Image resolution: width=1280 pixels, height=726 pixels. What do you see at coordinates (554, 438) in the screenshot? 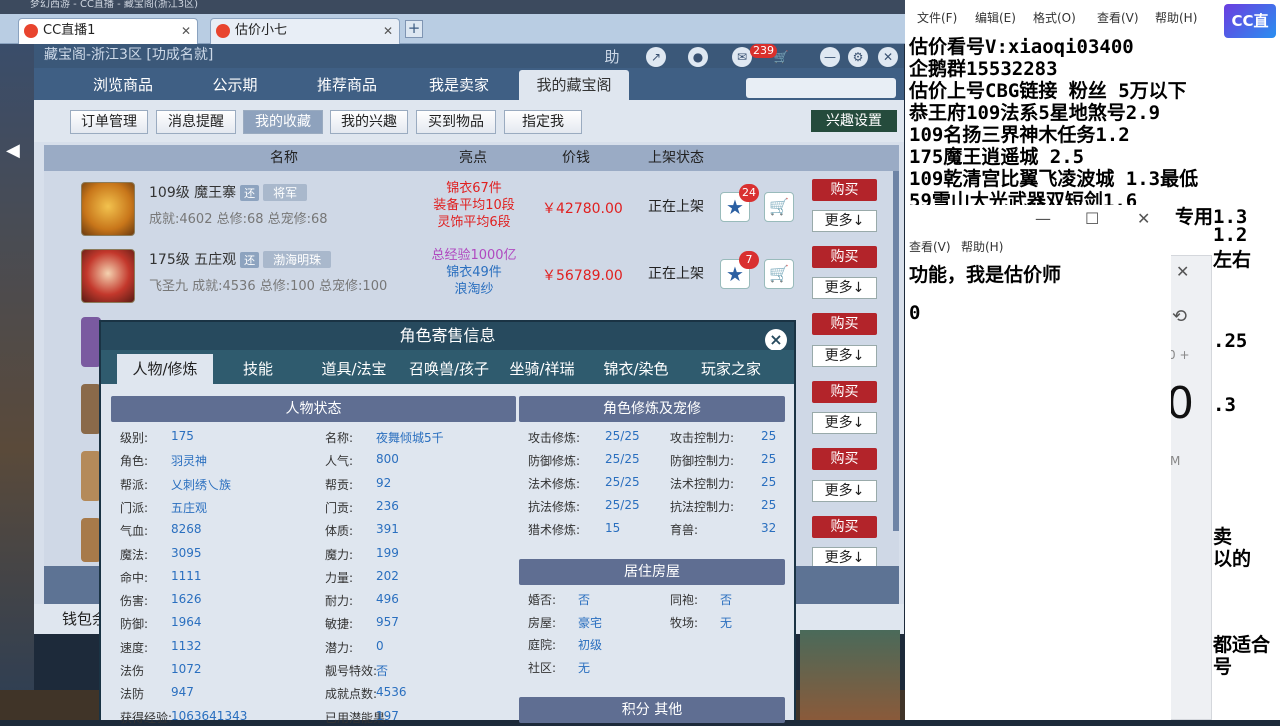
I see `field-label: 攻击修炼:` at bounding box center [554, 438].